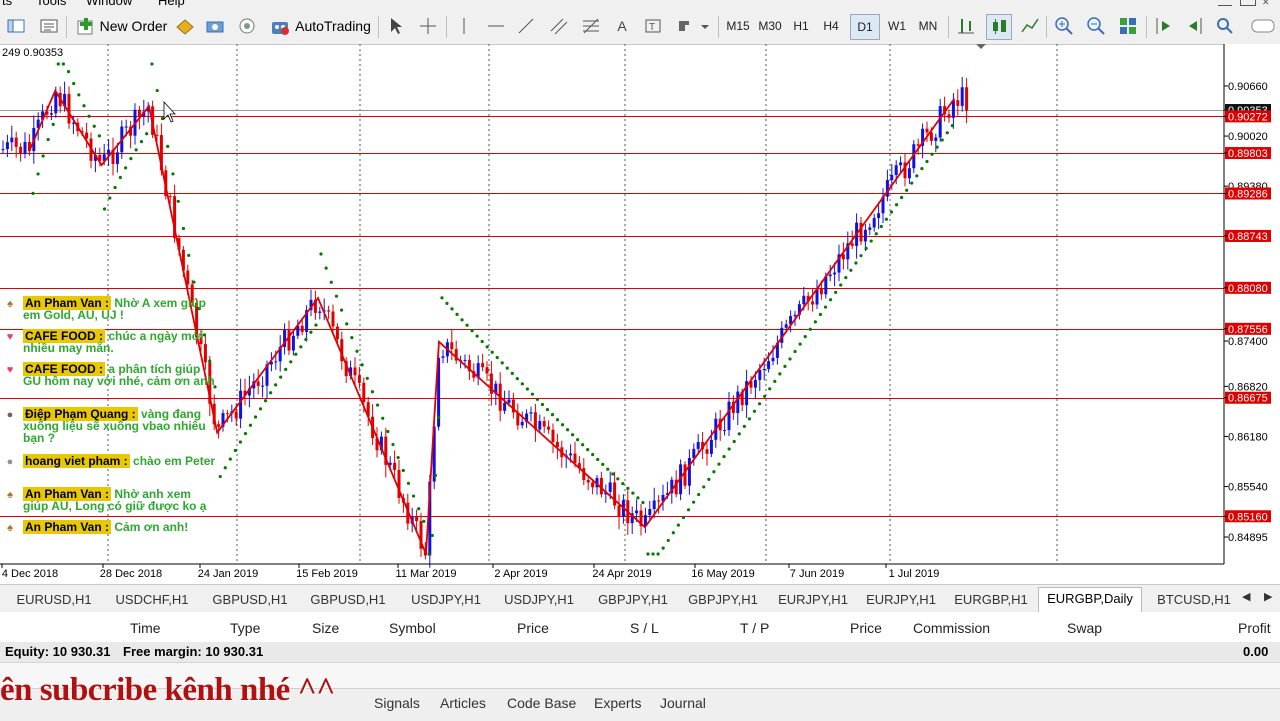 Image resolution: width=1280 pixels, height=721 pixels. What do you see at coordinates (526, 26) in the screenshot?
I see `trendline-icon` at bounding box center [526, 26].